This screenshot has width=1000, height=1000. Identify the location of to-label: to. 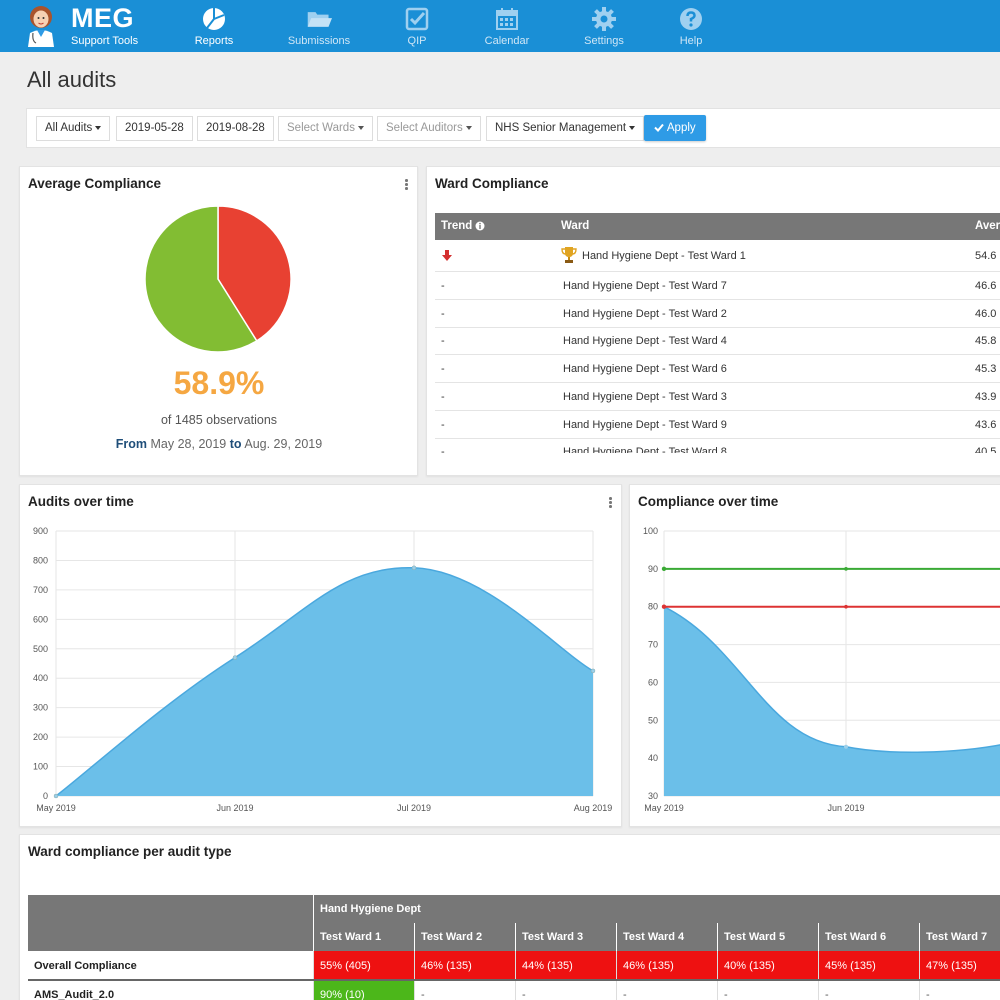
(235, 444).